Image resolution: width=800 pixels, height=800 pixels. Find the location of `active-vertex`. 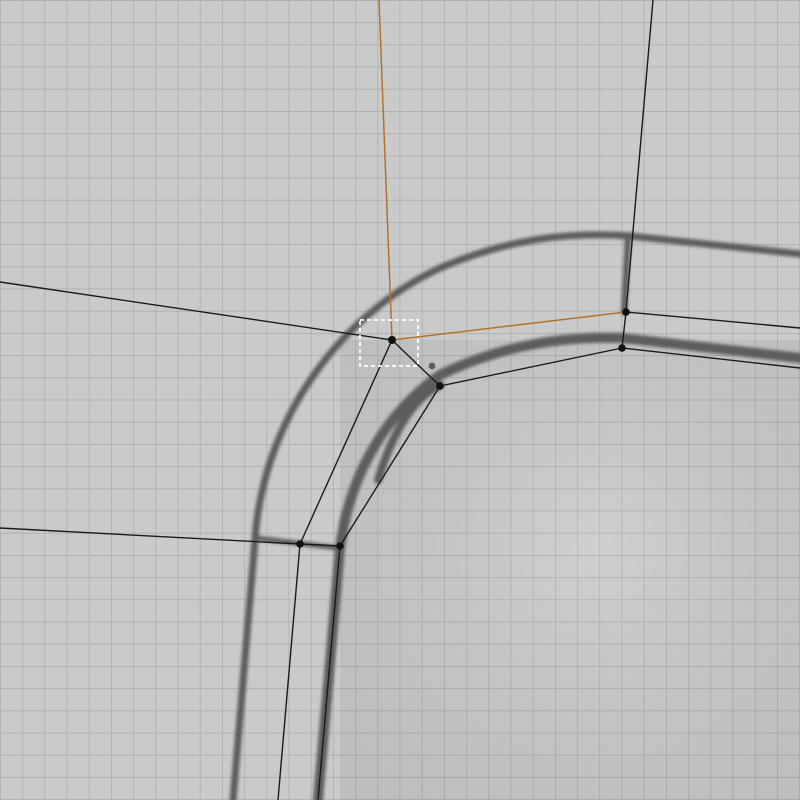

active-vertex is located at coordinates (392, 340).